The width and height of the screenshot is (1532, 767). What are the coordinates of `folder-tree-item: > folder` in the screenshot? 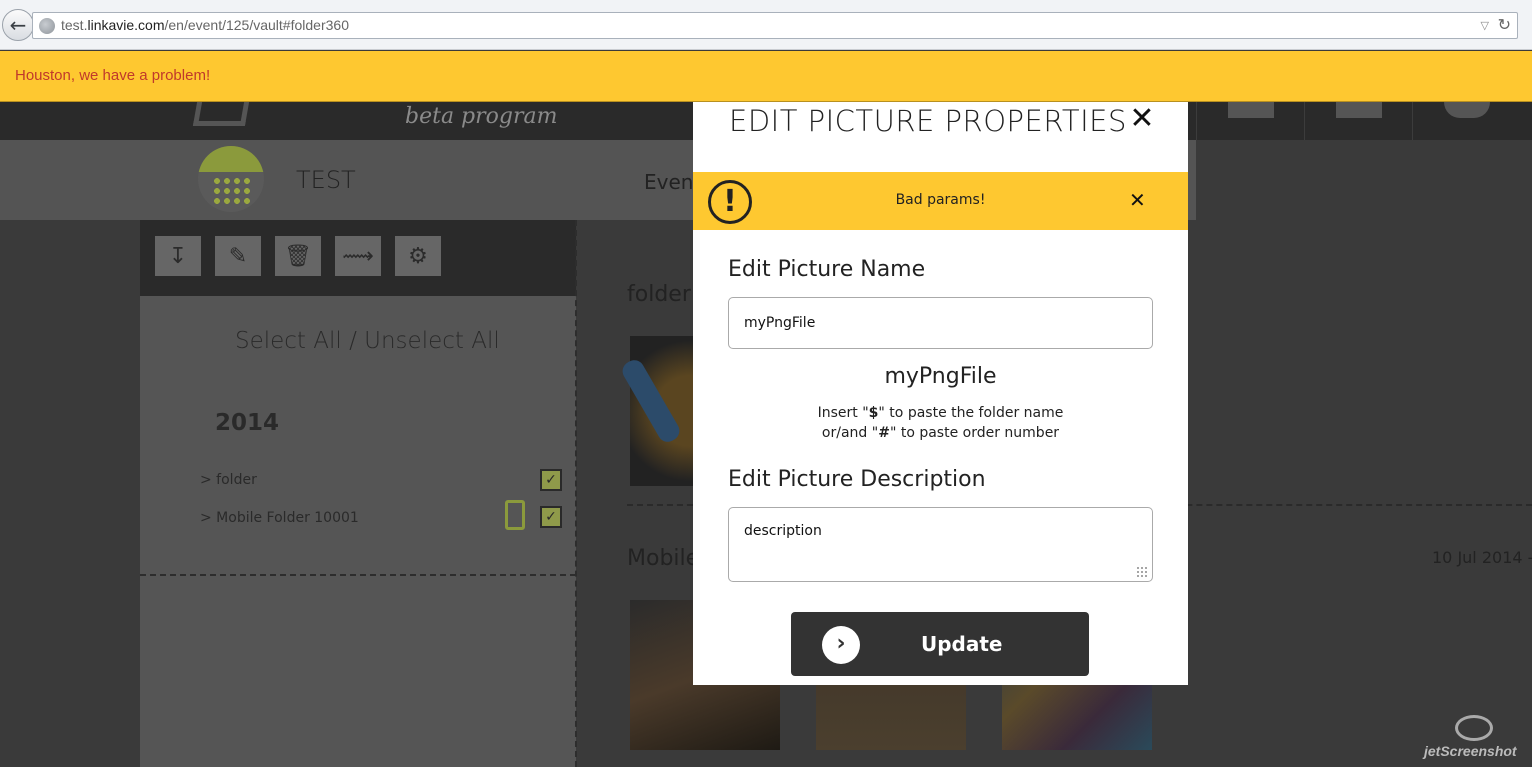 It's located at (228, 480).